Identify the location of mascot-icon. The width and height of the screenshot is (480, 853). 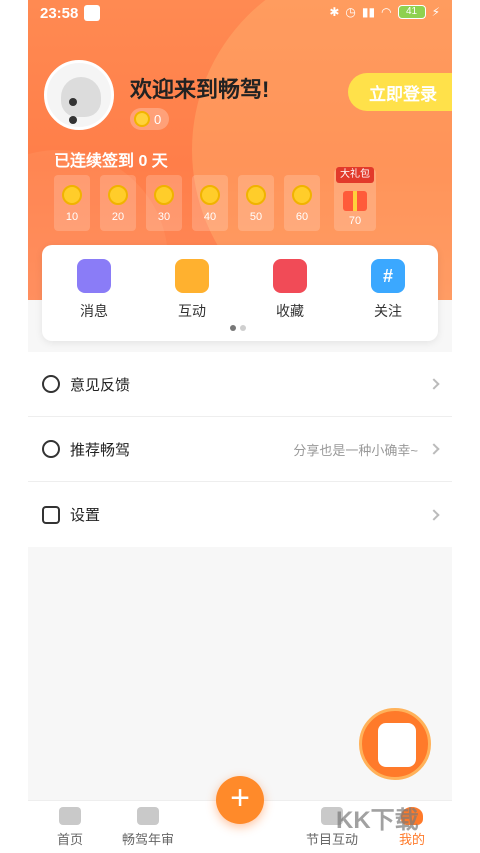
(397, 745).